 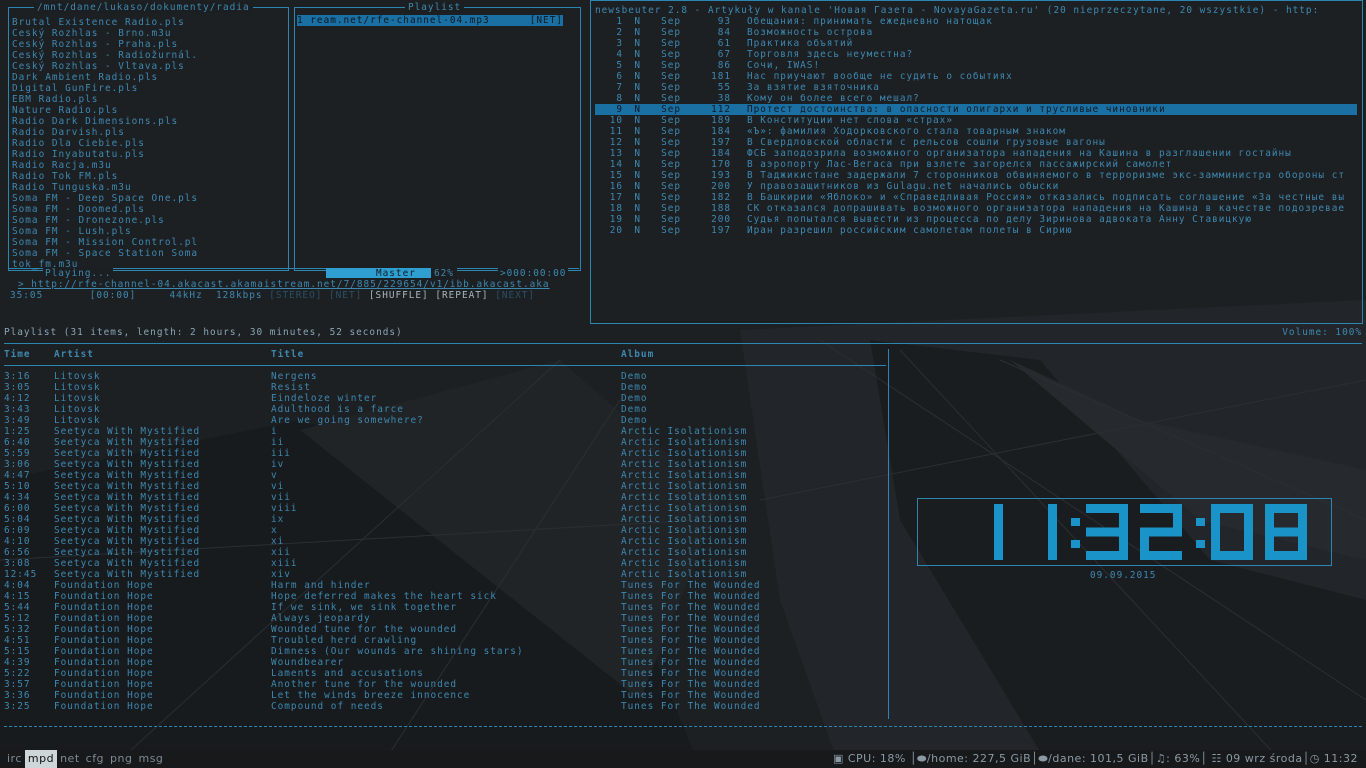 What do you see at coordinates (684, 442) in the screenshot?
I see `track-album: Arctic Isolationism` at bounding box center [684, 442].